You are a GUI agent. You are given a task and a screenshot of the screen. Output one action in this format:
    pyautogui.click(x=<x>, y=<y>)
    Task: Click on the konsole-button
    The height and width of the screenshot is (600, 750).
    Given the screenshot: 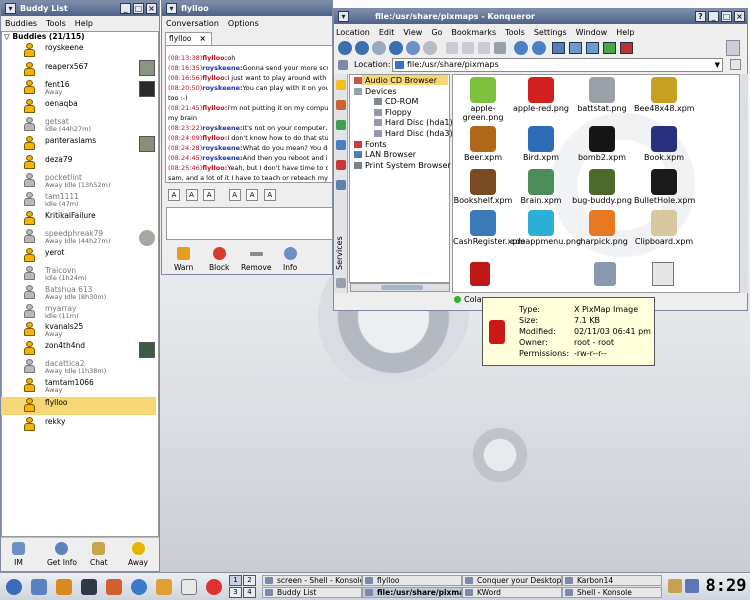 What is the action you would take?
    pyautogui.click(x=89, y=587)
    